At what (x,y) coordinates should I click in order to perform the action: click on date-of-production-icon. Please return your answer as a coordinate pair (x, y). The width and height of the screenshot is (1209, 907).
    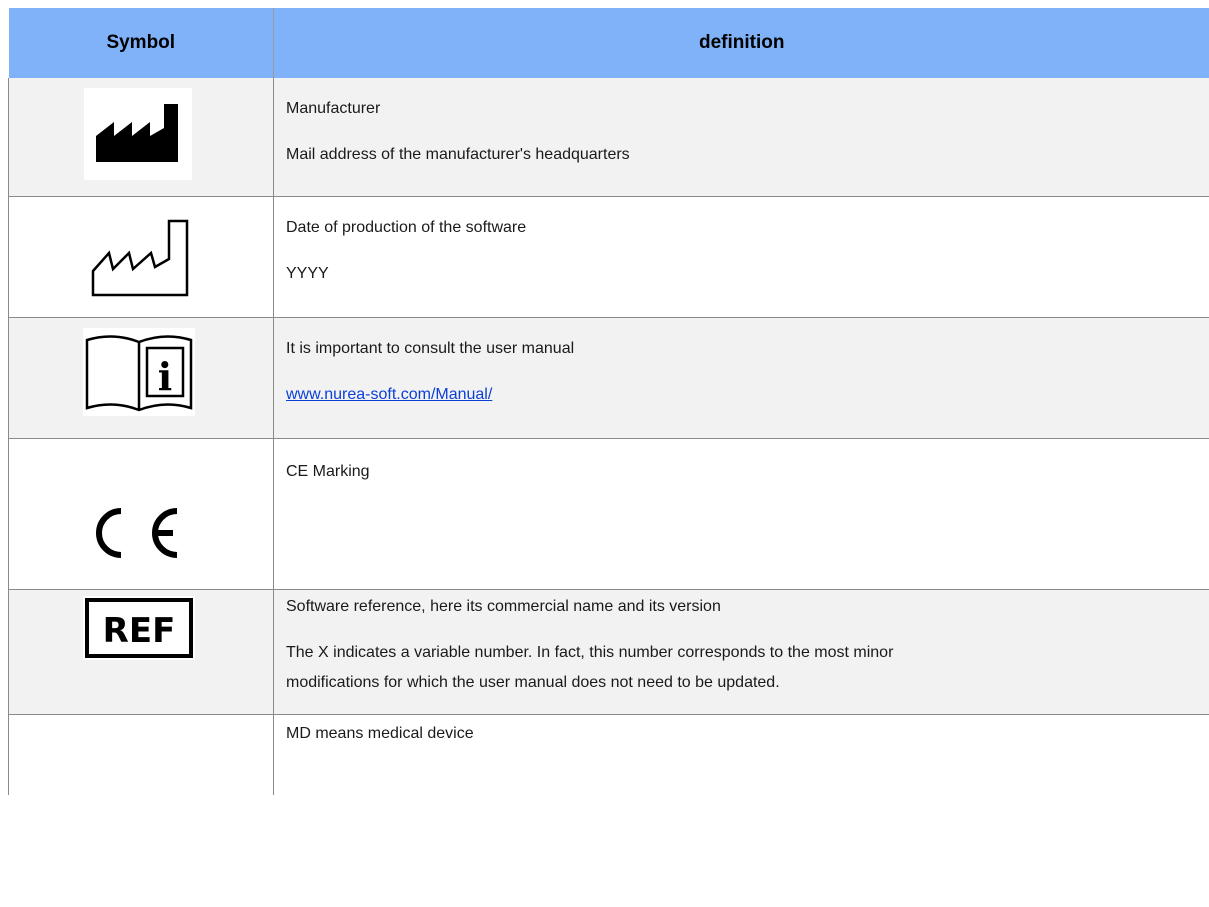
    Looking at the image, I should click on (140, 257).